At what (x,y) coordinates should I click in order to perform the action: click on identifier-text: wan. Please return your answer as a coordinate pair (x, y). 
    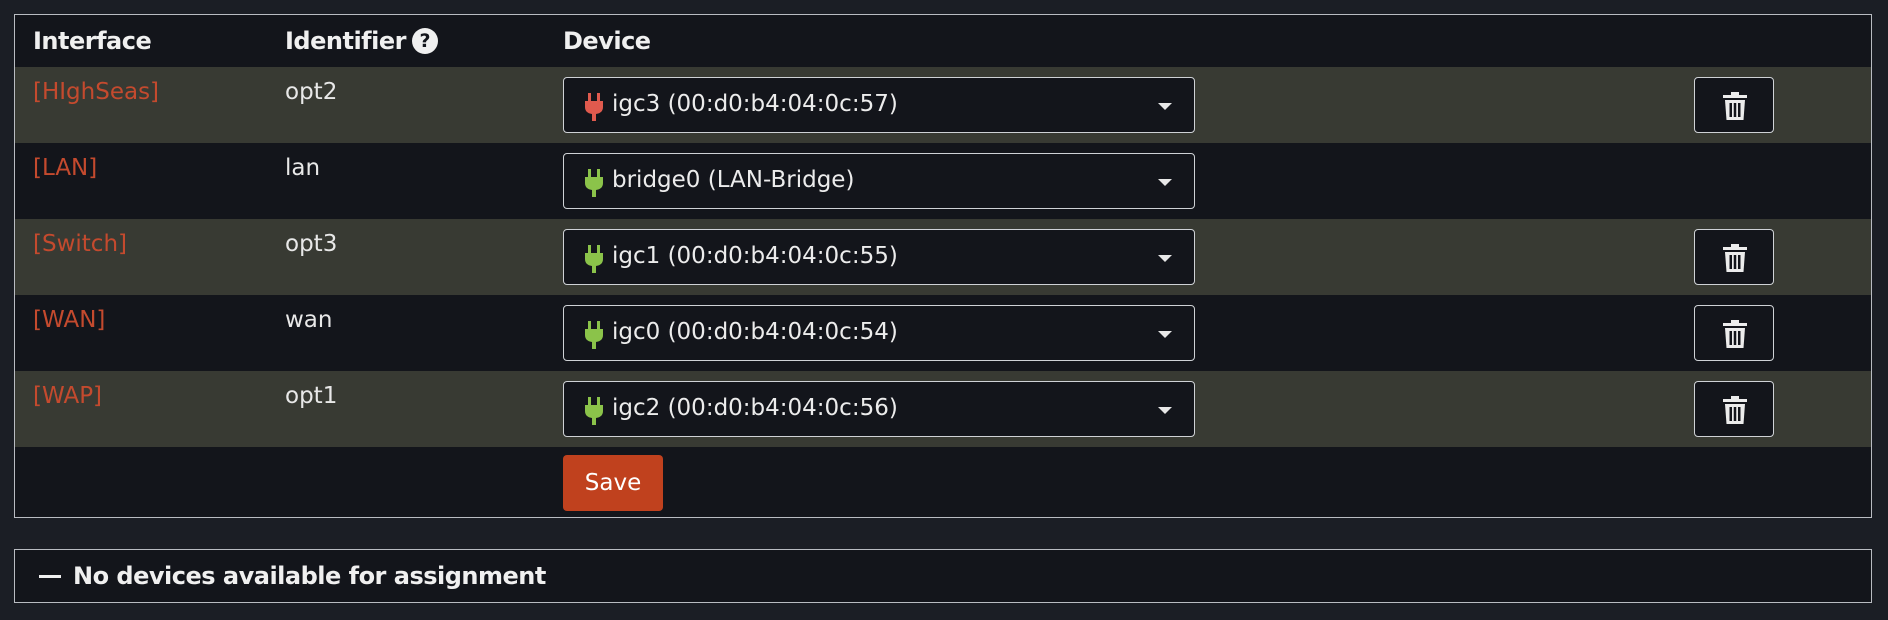
    Looking at the image, I should click on (309, 320).